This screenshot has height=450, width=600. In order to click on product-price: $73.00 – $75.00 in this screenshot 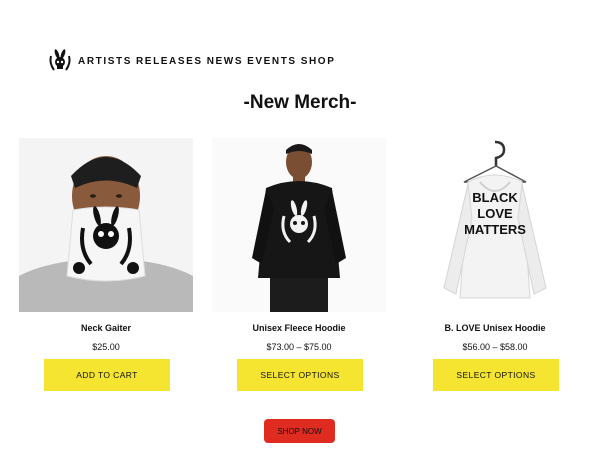, I will do `click(299, 347)`.